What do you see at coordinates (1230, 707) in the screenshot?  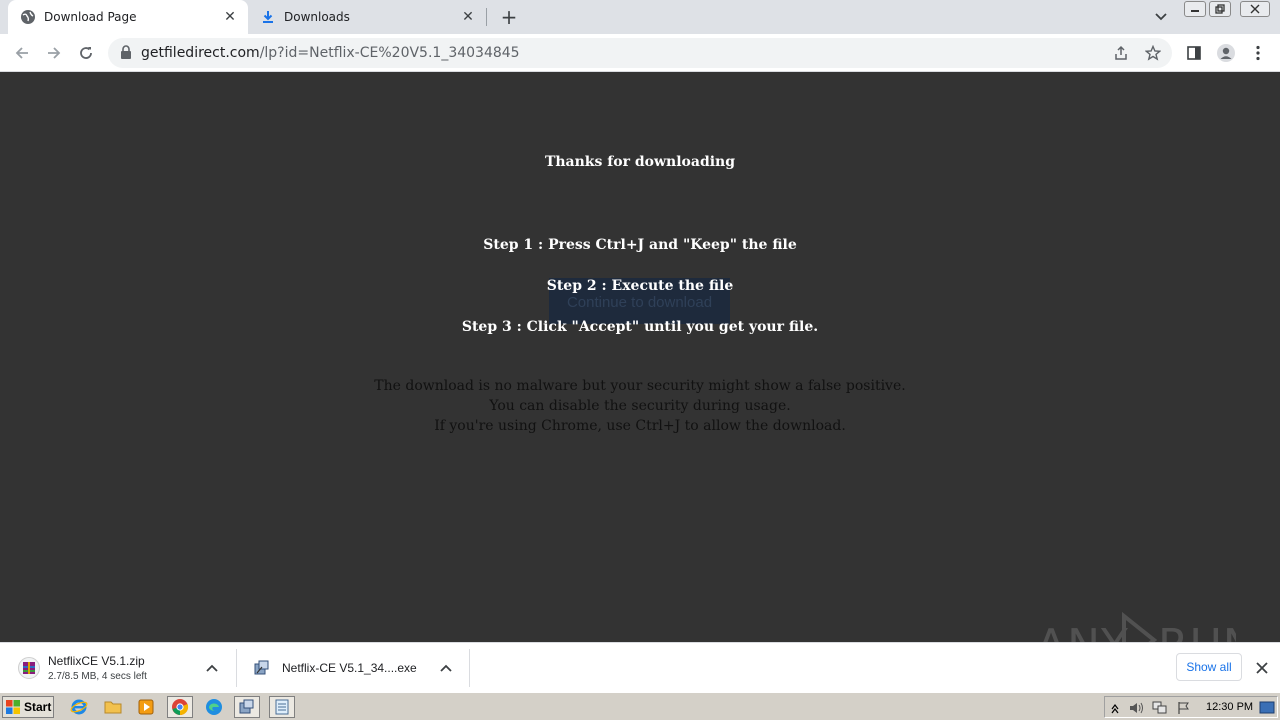 I see `taskbar-clock: 12:30 PM` at bounding box center [1230, 707].